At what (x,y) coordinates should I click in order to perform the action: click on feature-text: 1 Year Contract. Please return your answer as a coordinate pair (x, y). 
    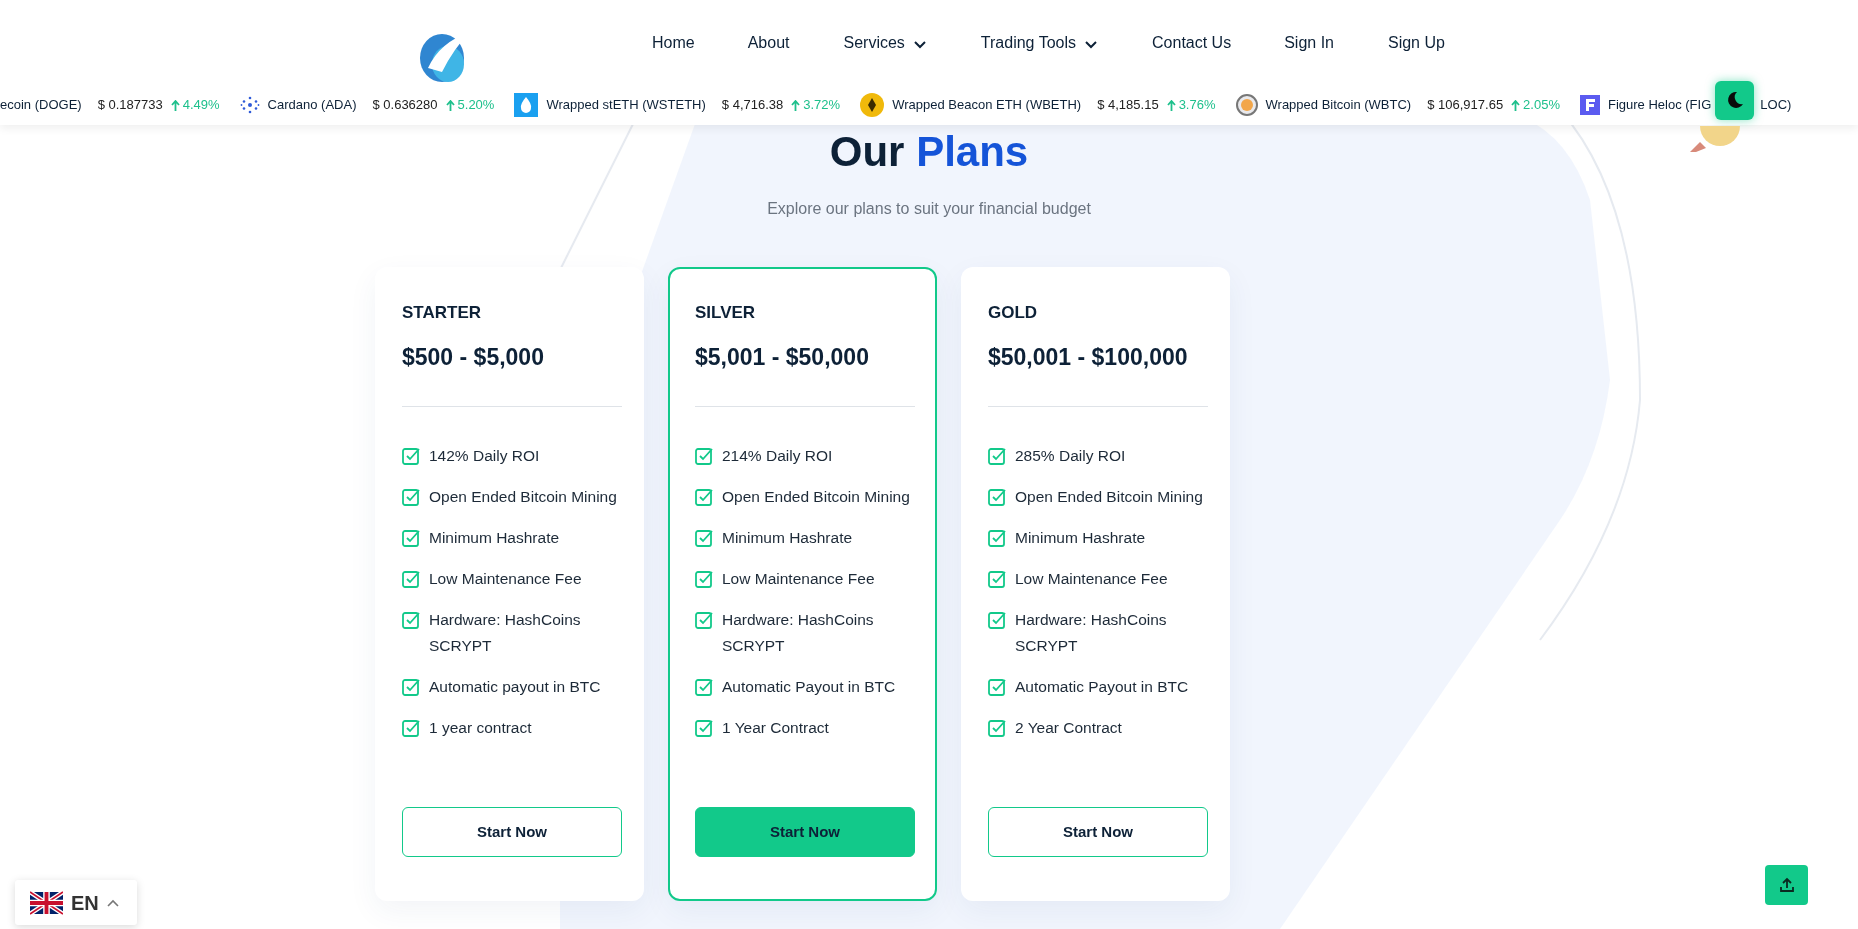
    Looking at the image, I should click on (775, 728).